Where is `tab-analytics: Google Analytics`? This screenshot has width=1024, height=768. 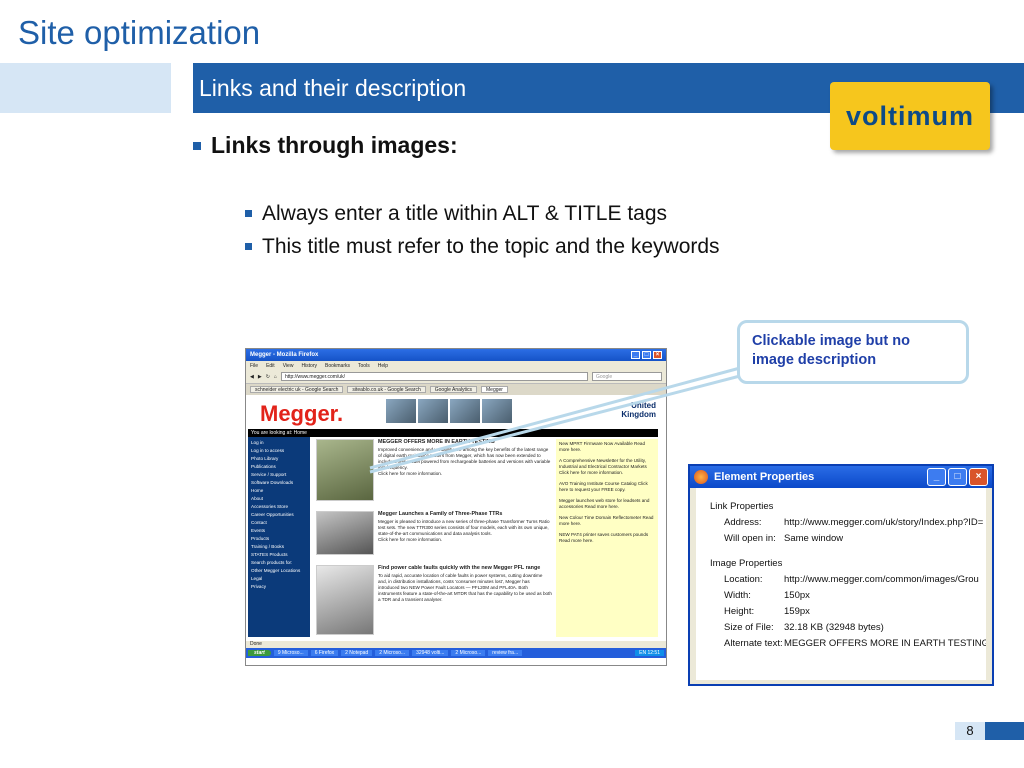 tab-analytics: Google Analytics is located at coordinates (453, 389).